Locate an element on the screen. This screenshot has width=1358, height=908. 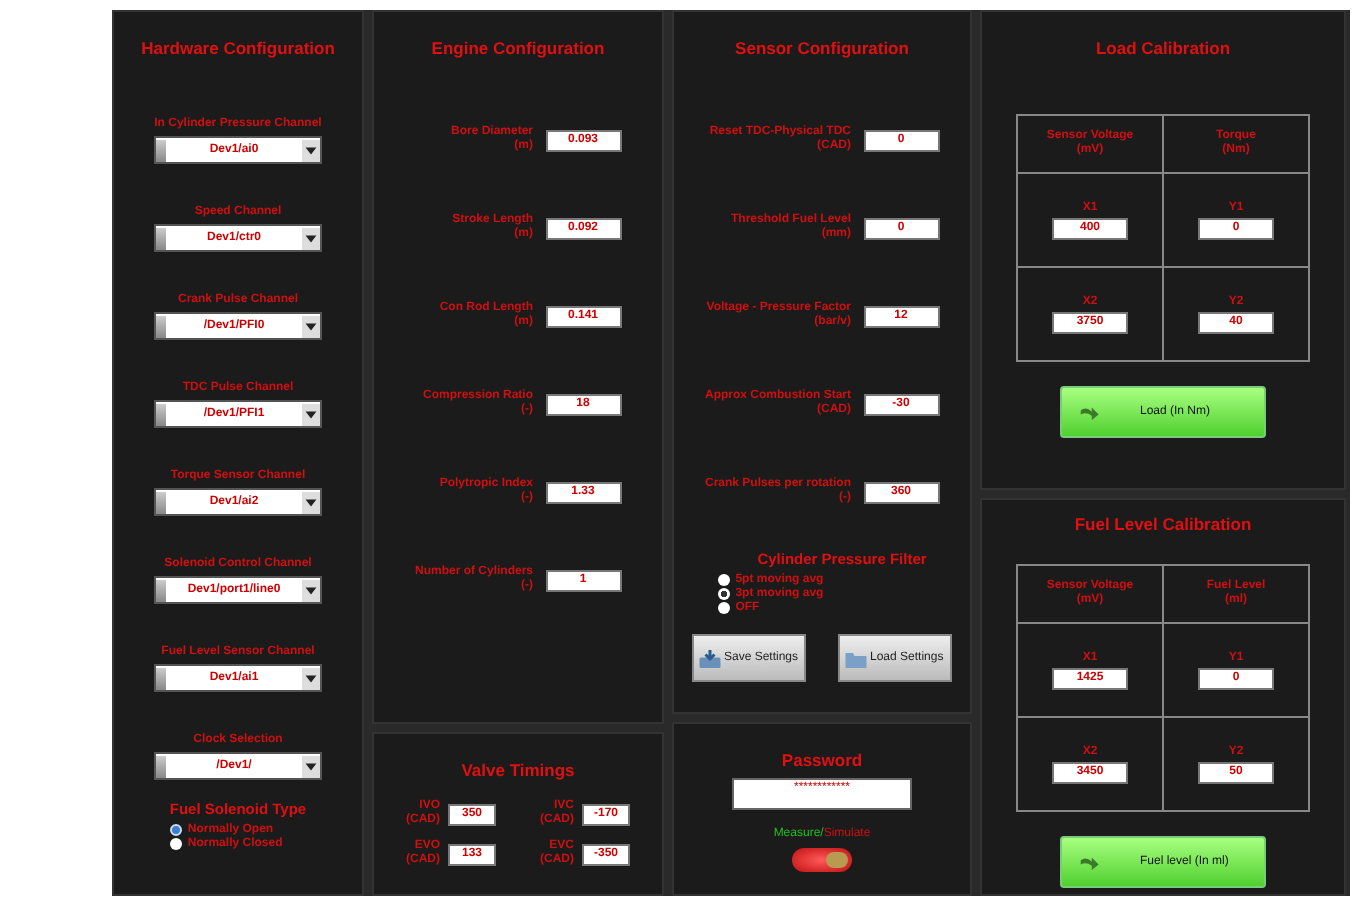
panel-title: Password is located at coordinates (822, 760).